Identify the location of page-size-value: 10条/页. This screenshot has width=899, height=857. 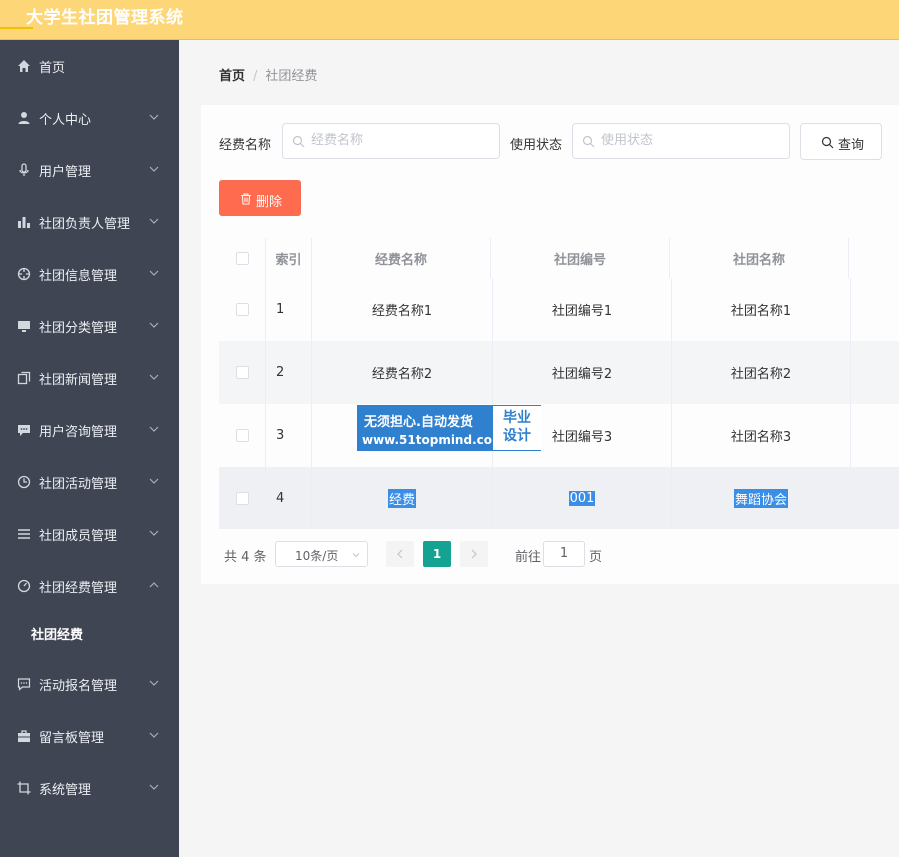
(317, 556).